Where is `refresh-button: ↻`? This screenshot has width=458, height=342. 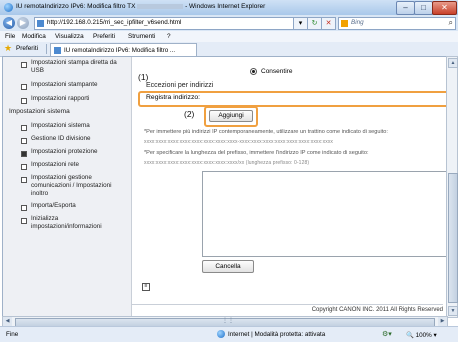 refresh-button: ↻ is located at coordinates (314, 23).